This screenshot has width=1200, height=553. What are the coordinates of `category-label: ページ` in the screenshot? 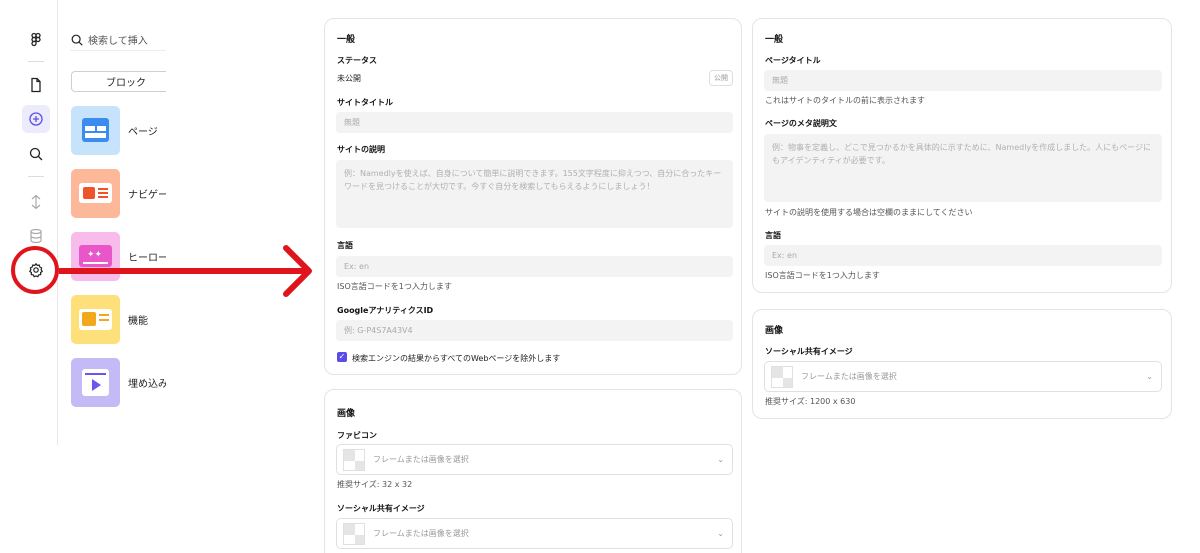 It's located at (143, 132).